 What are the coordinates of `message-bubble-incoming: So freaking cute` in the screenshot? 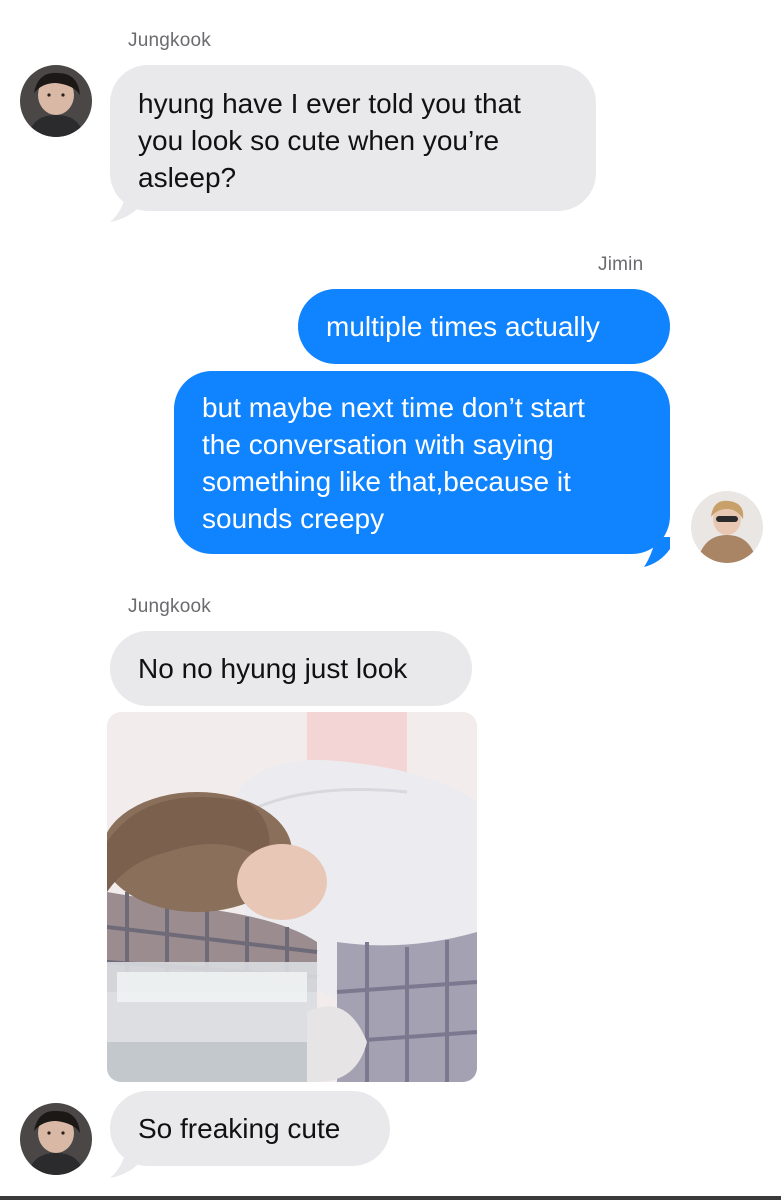 It's located at (250, 1128).